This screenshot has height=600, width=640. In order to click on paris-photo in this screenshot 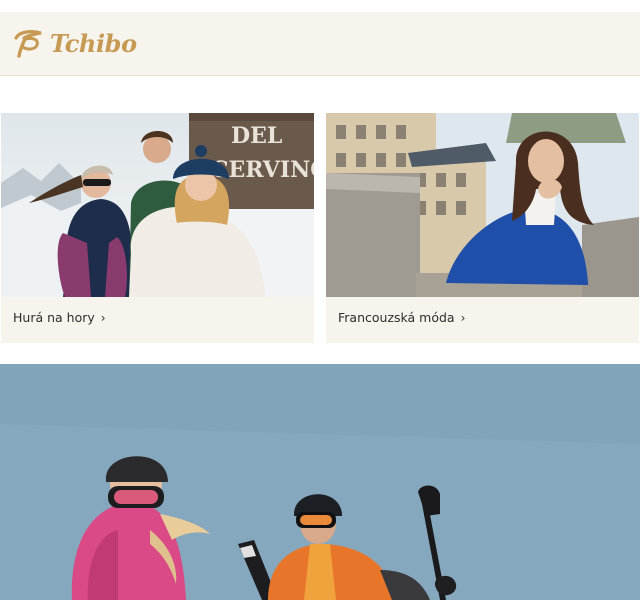, I will do `click(482, 205)`.